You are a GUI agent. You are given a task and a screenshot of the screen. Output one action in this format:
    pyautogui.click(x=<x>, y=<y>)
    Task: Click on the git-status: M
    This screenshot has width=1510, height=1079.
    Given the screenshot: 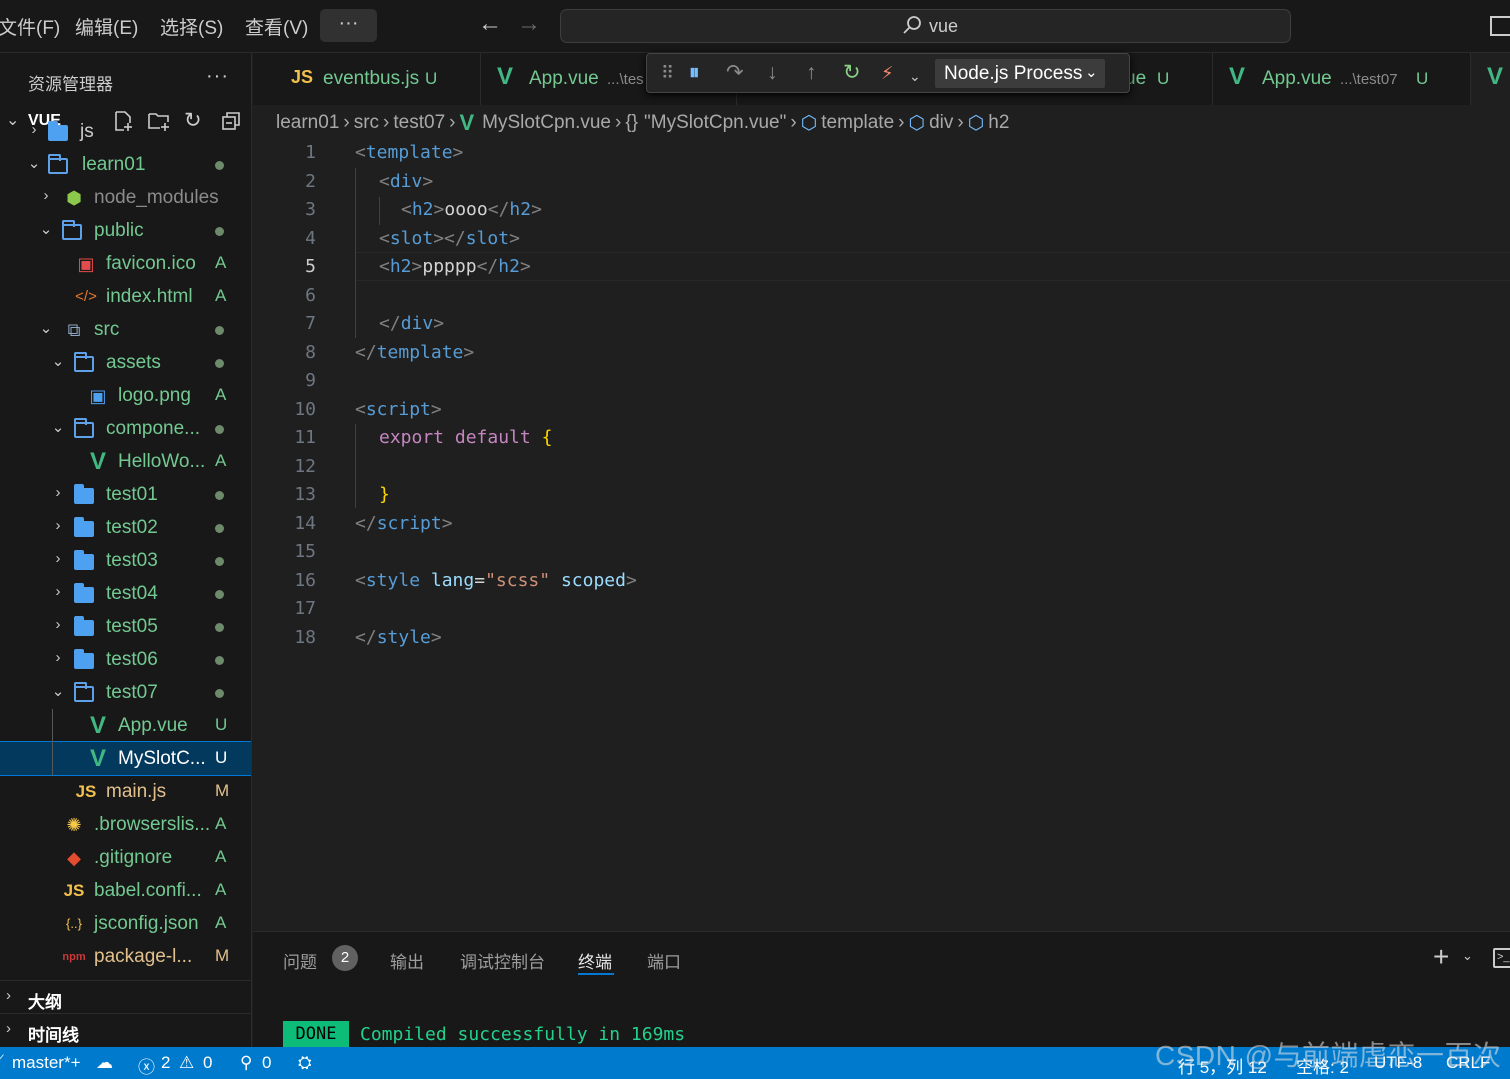 What is the action you would take?
    pyautogui.click(x=222, y=790)
    